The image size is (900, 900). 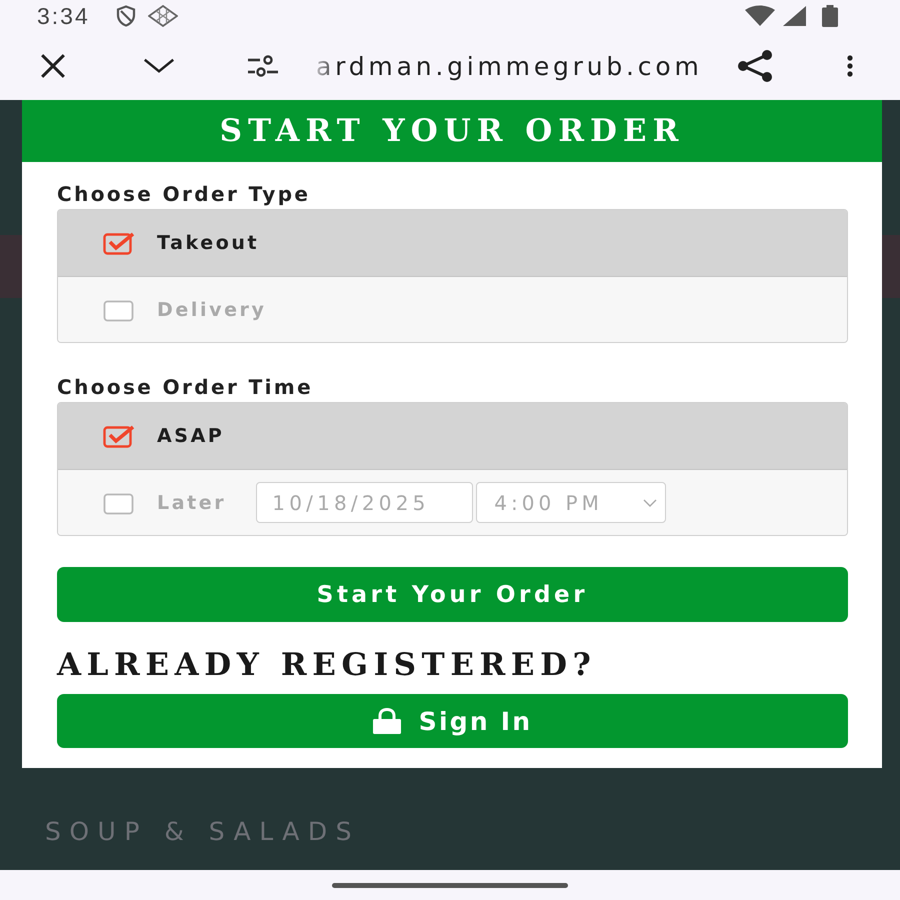 I want to click on wifi-icon, so click(x=760, y=16).